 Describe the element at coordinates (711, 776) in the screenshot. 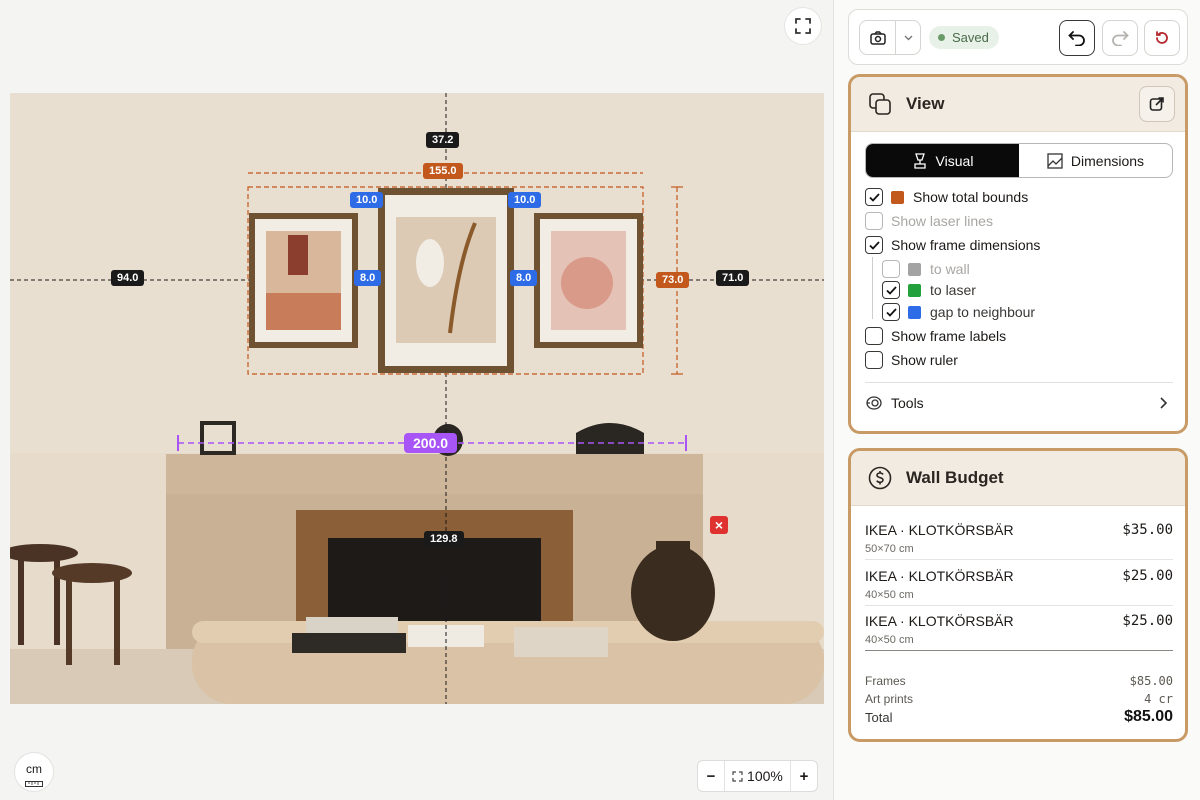

I see `zoom-out-button: −` at that location.